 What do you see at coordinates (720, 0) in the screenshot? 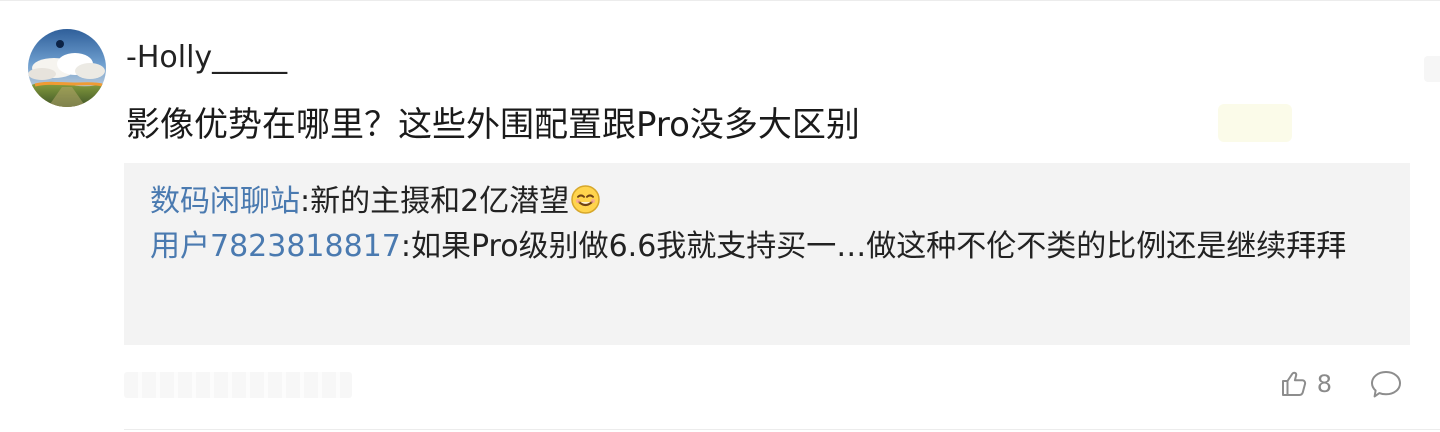
I see `top-divider` at bounding box center [720, 0].